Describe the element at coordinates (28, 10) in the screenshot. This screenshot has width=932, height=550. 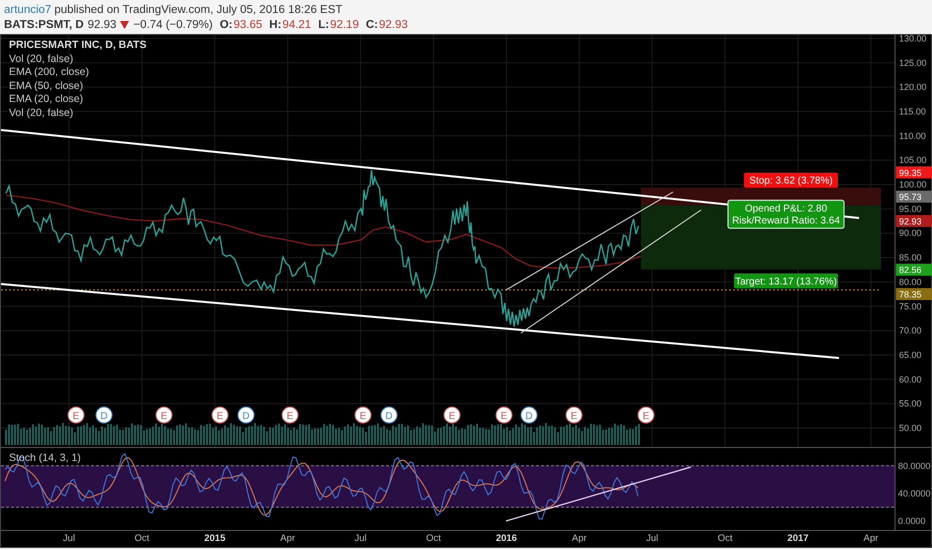
I see `author-link: artuncio7` at that location.